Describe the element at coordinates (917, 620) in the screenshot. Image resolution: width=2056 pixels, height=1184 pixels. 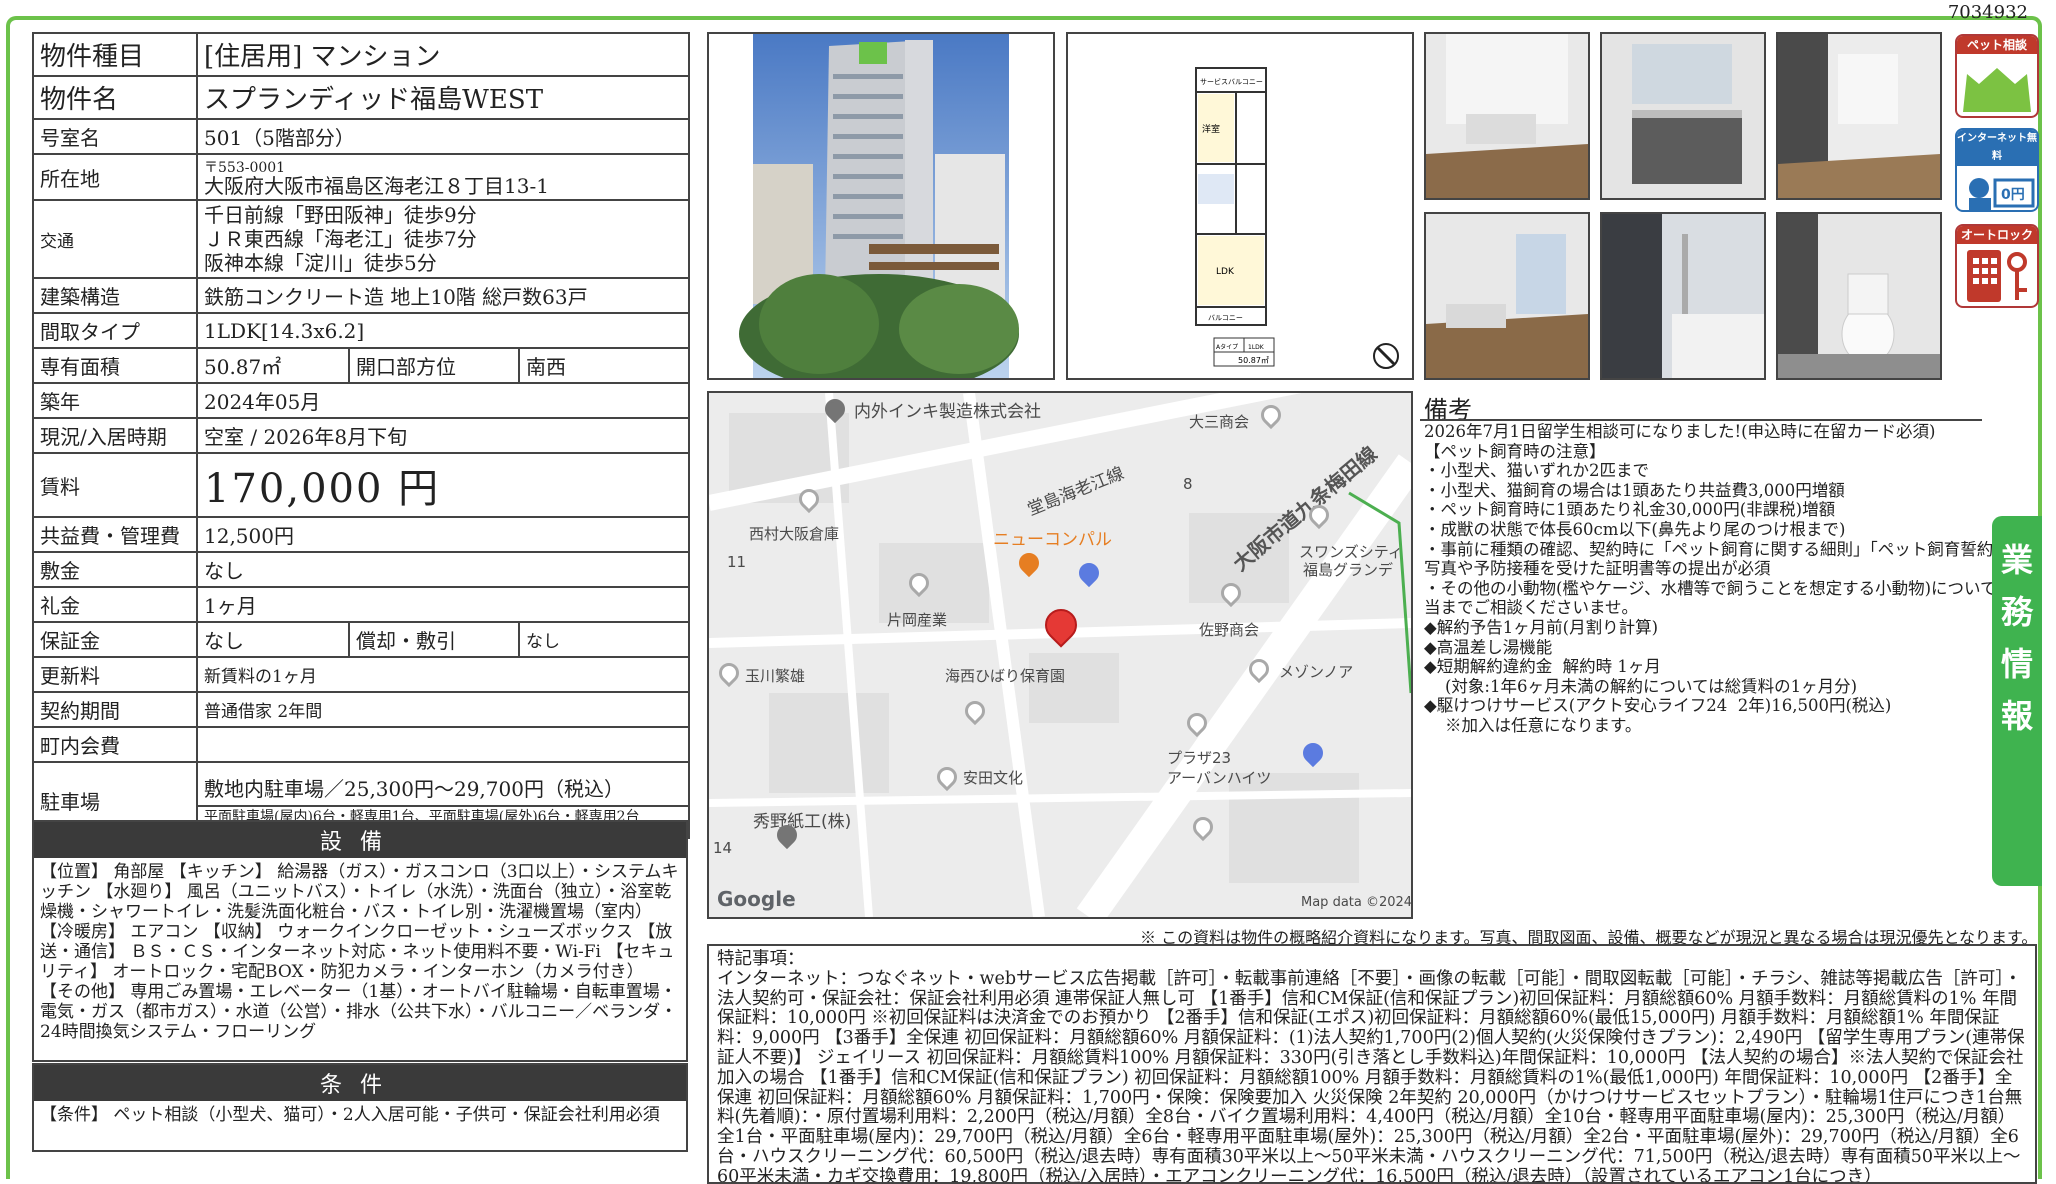
I see `map-label-kataoka: 片岡産業` at that location.